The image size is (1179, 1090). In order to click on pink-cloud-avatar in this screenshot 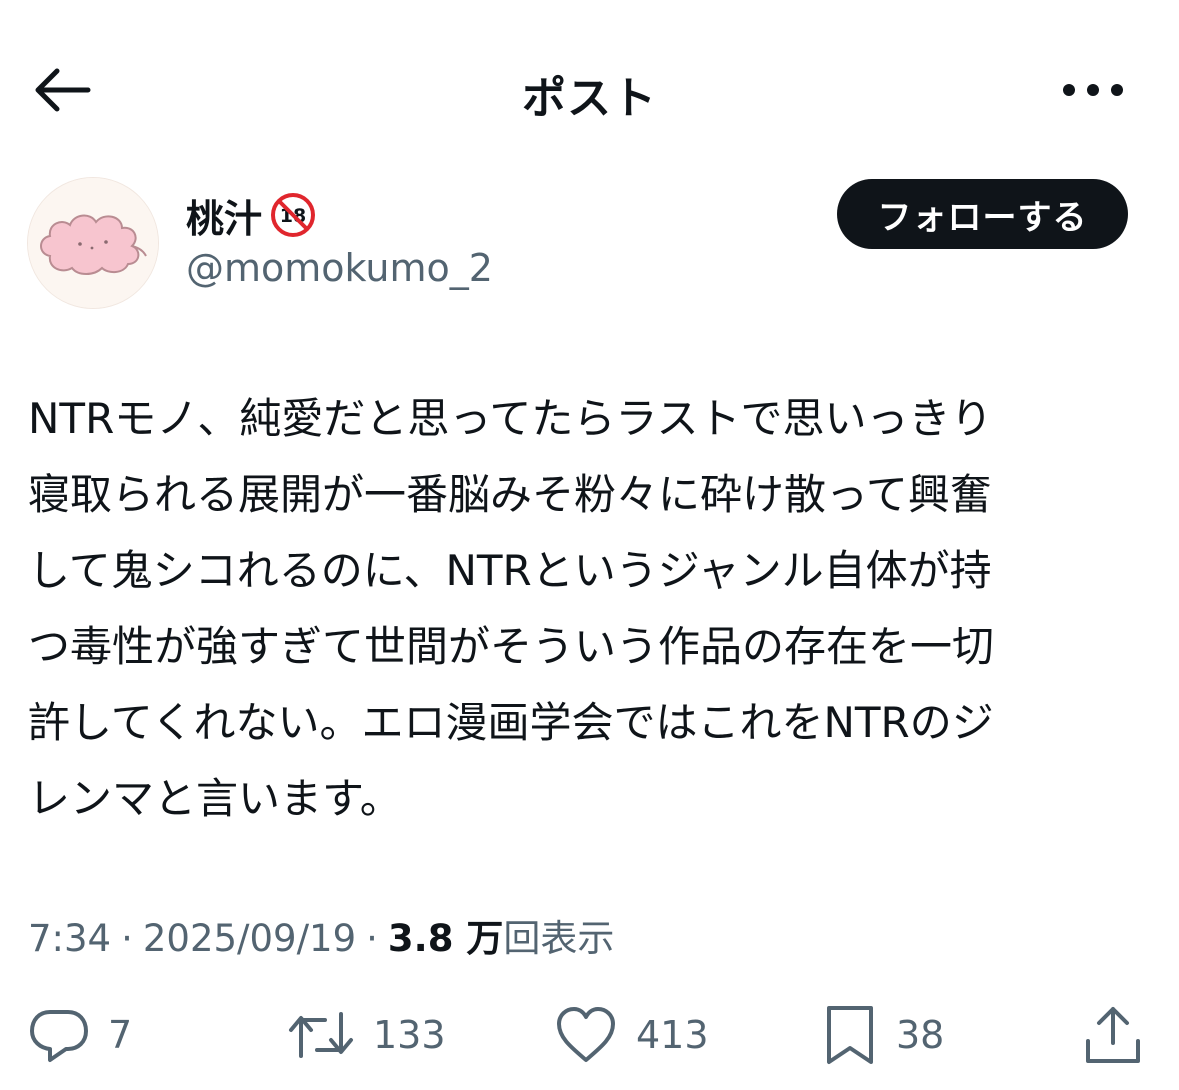, I will do `click(93, 243)`.